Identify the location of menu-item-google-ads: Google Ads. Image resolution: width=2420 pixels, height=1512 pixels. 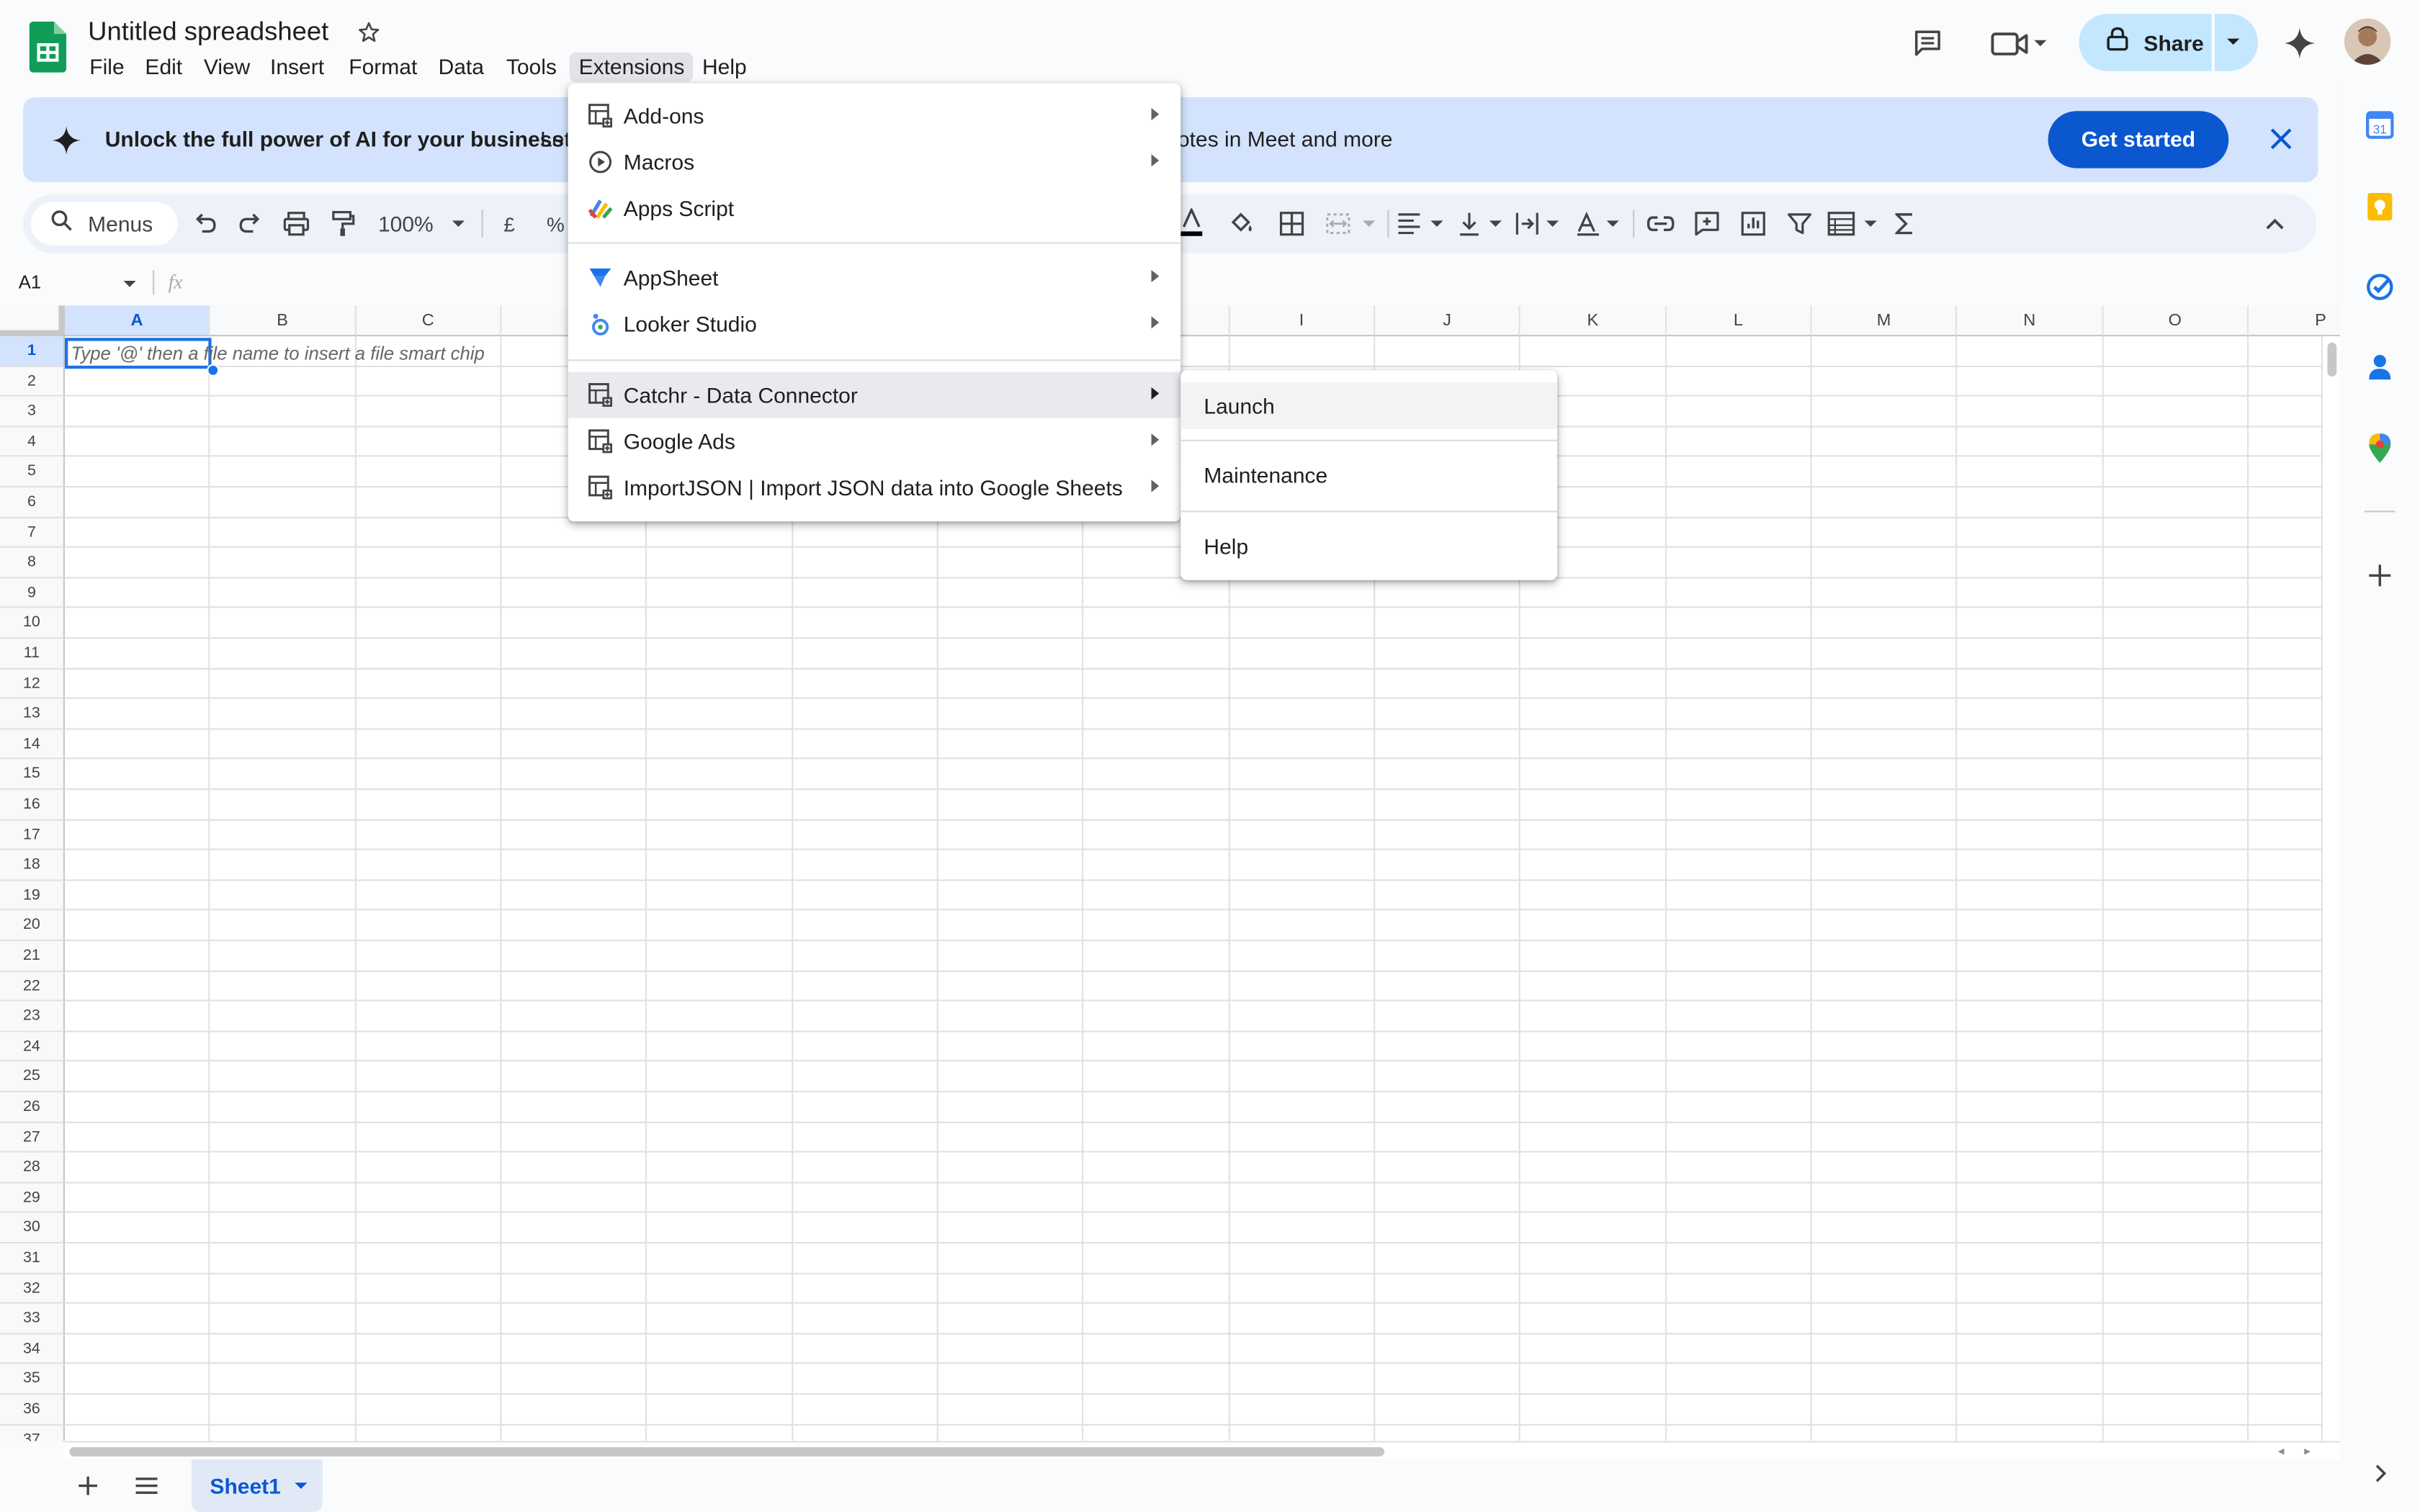
(874, 441).